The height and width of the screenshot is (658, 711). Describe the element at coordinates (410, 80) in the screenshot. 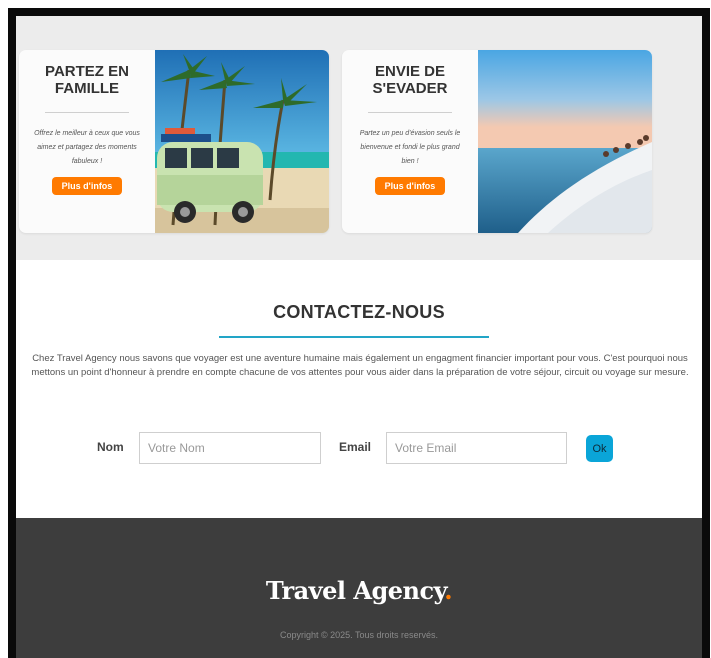

I see `card-title: ENVIE DE S'EVADER` at that location.